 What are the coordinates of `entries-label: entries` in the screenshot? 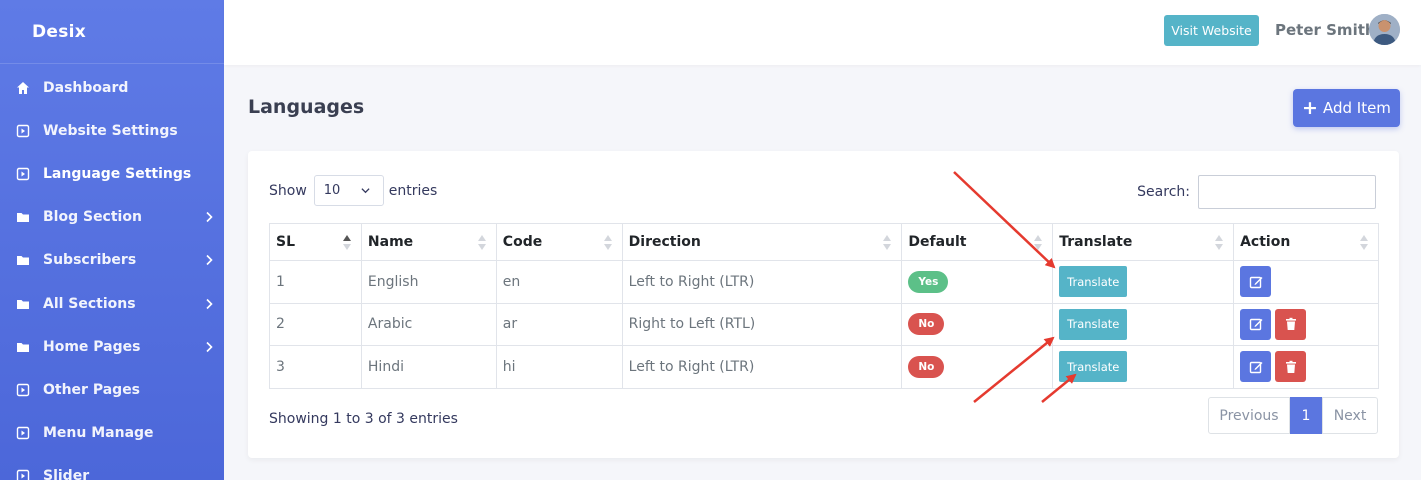 It's located at (413, 190).